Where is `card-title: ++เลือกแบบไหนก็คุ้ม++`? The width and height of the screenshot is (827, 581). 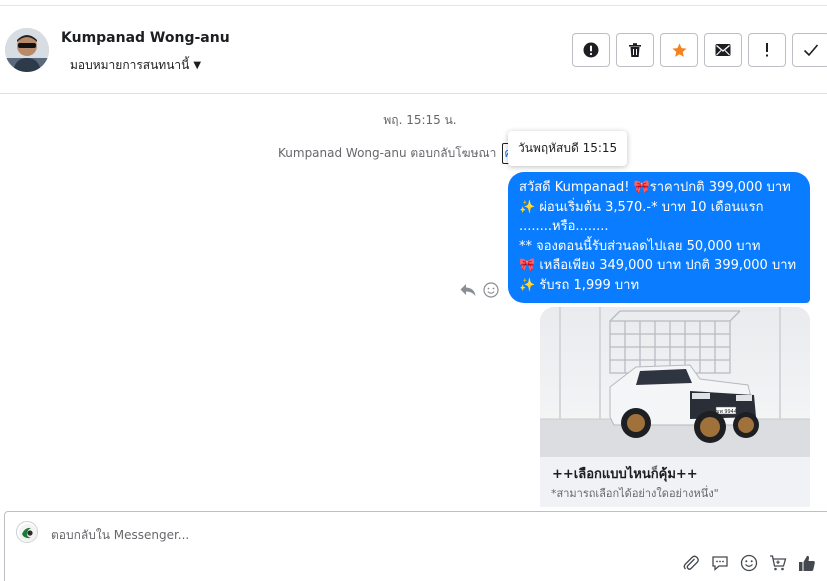 card-title: ++เลือกแบบไหนก็คุ้ม++ is located at coordinates (625, 474).